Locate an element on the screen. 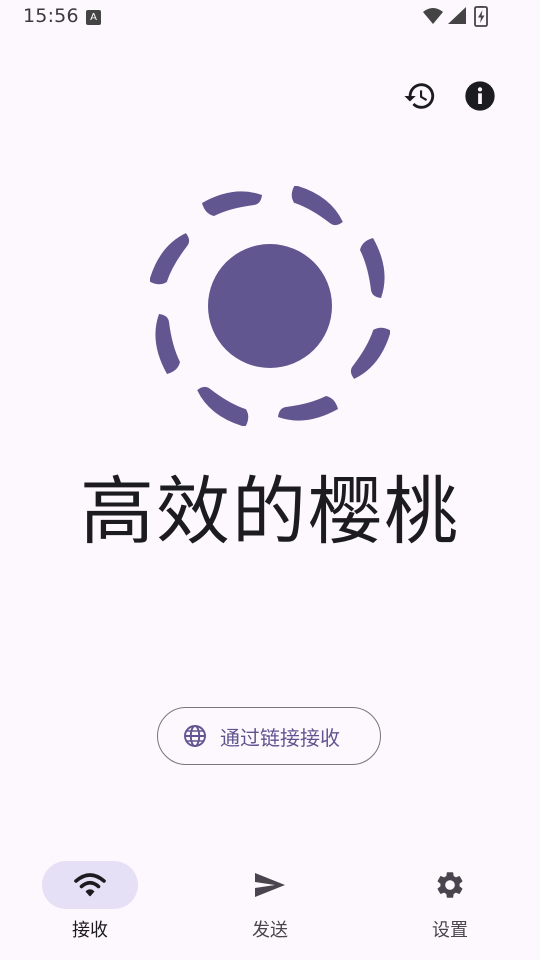  text-a-icon: A is located at coordinates (93, 17).